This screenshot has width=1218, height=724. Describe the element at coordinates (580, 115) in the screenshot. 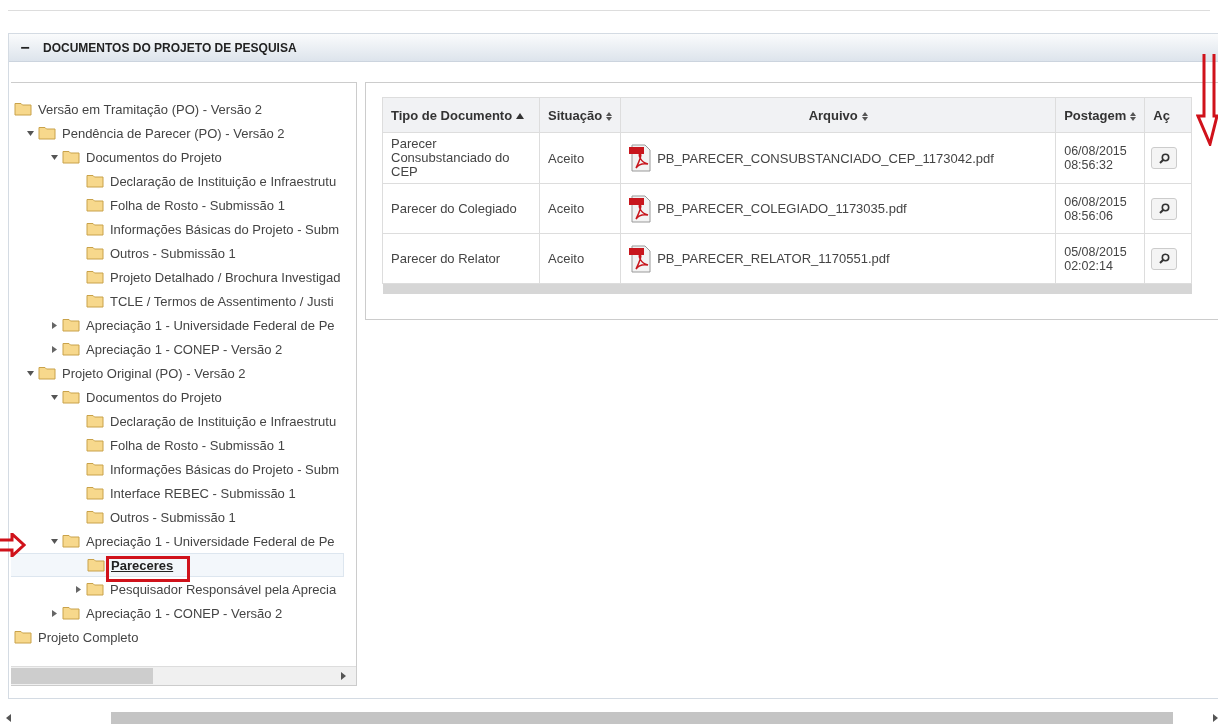

I see `column-header: Situação` at that location.